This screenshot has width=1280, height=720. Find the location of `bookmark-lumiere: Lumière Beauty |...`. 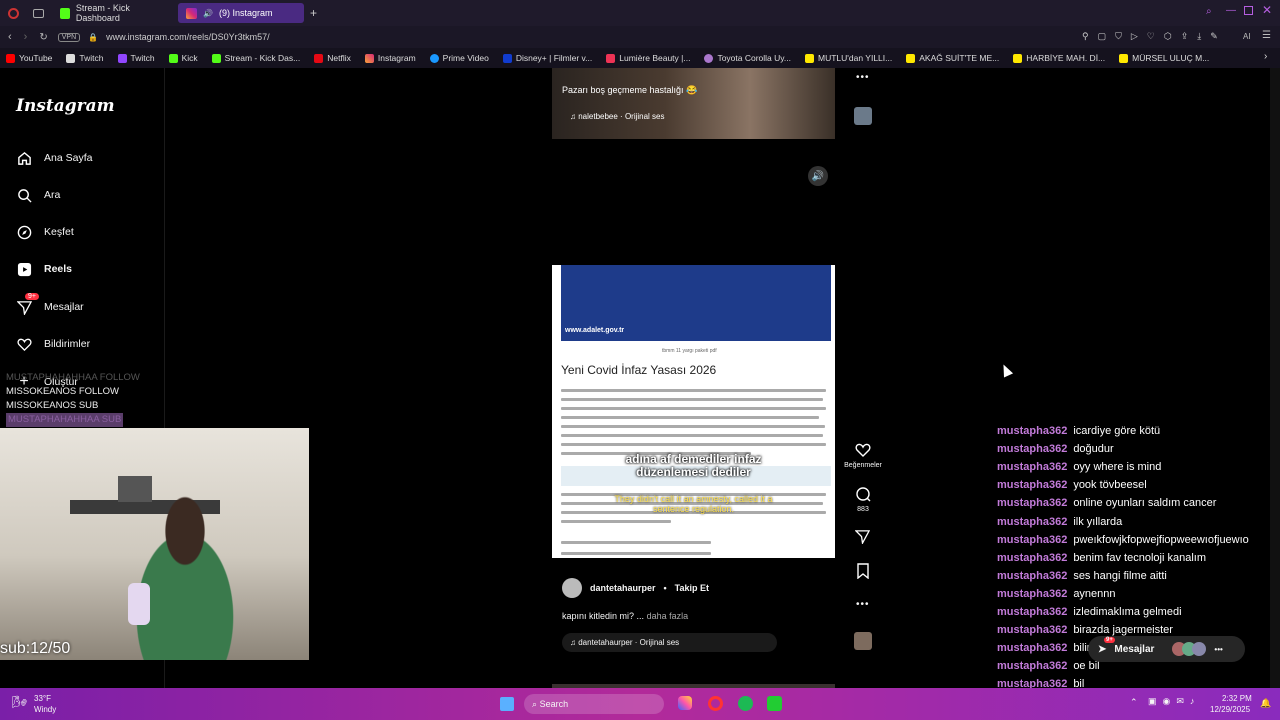

bookmark-lumiere: Lumière Beauty |... is located at coordinates (648, 58).